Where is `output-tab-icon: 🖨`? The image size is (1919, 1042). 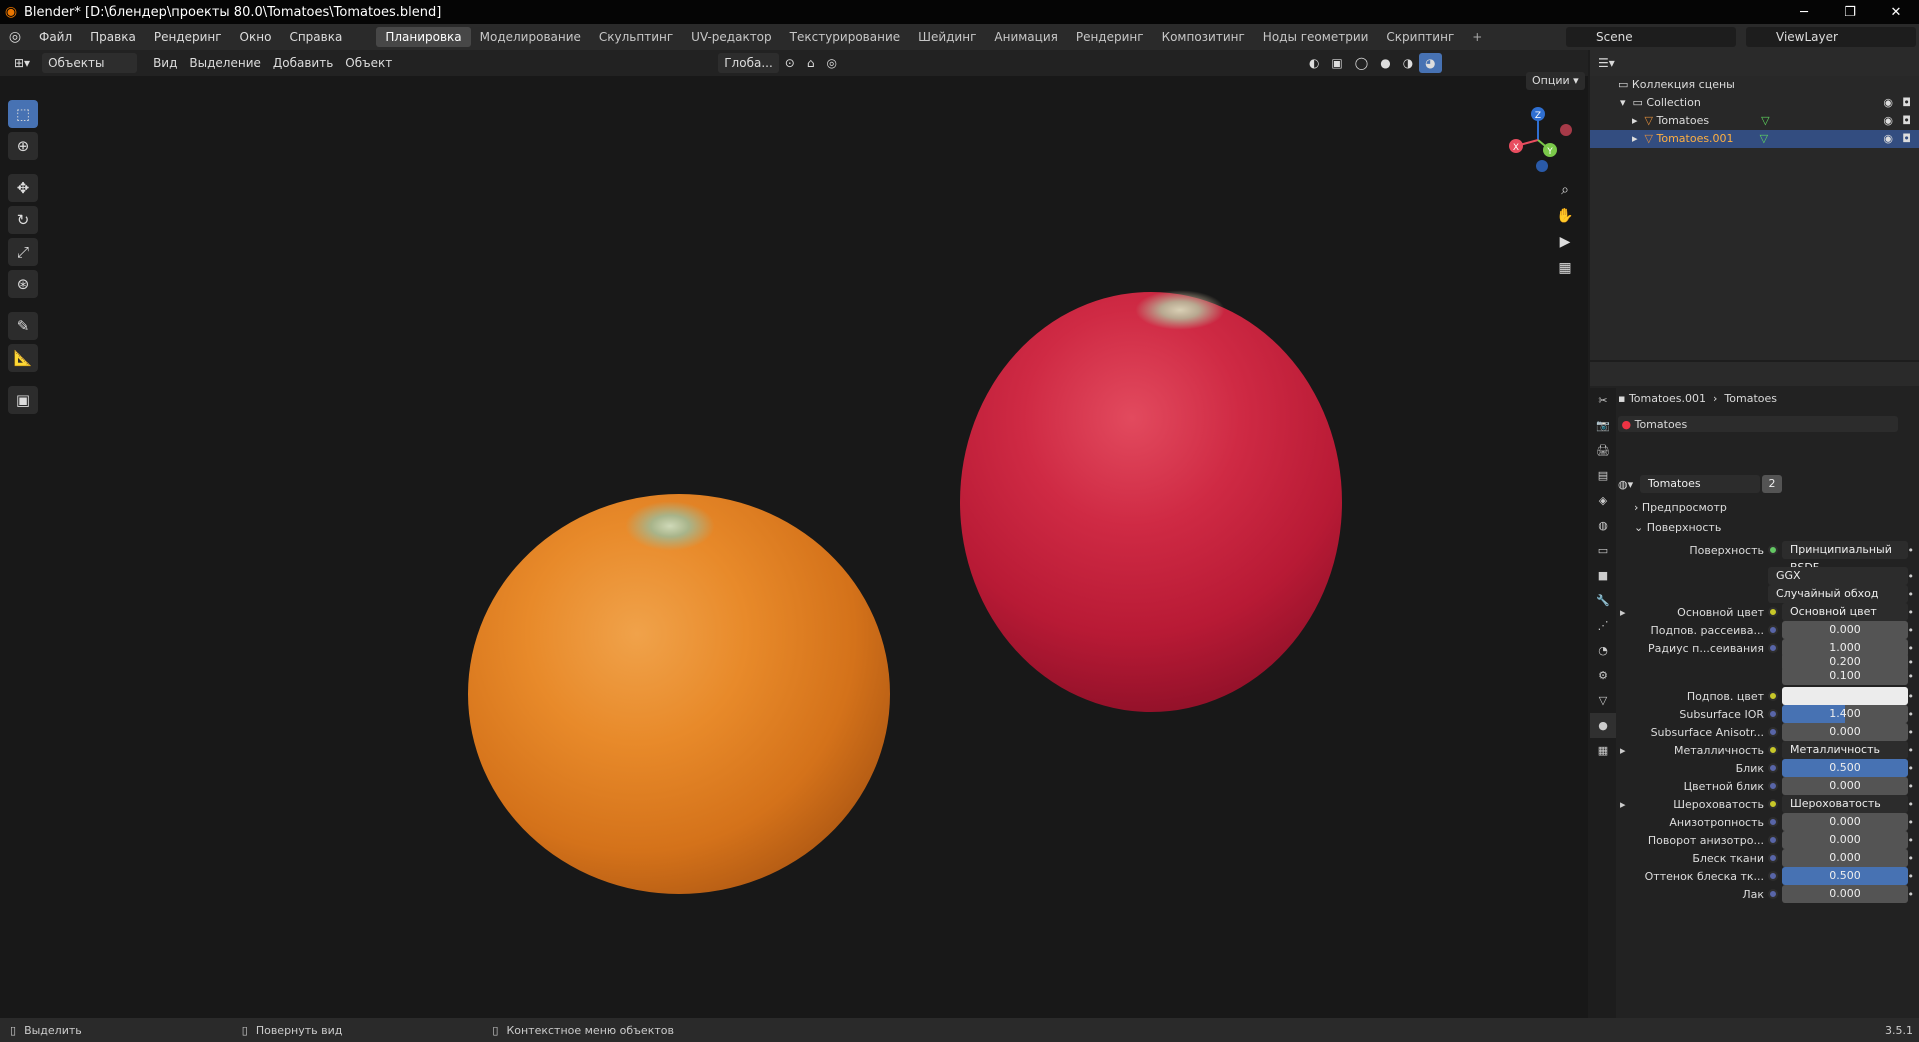
output-tab-icon: 🖨 is located at coordinates (1603, 450).